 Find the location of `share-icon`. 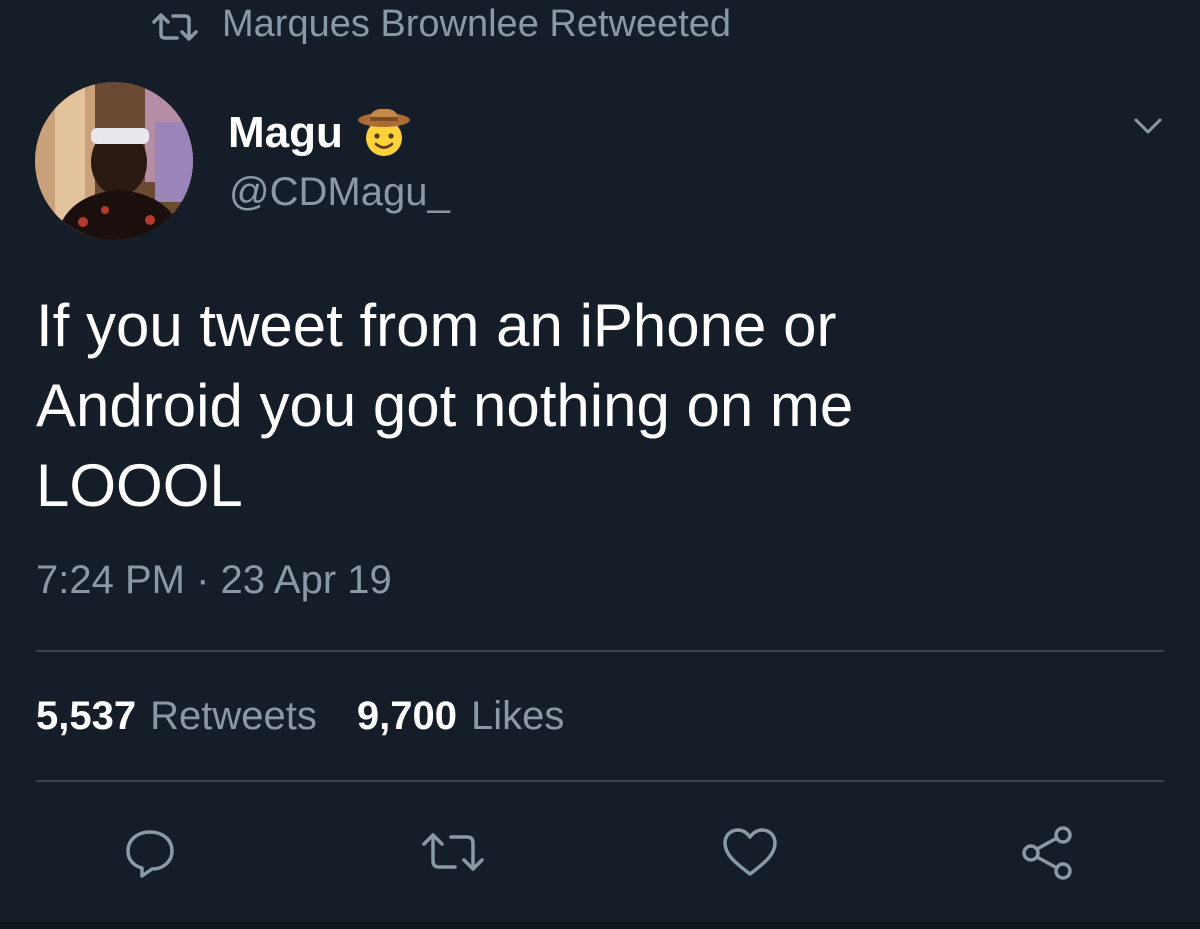

share-icon is located at coordinates (1047, 853).